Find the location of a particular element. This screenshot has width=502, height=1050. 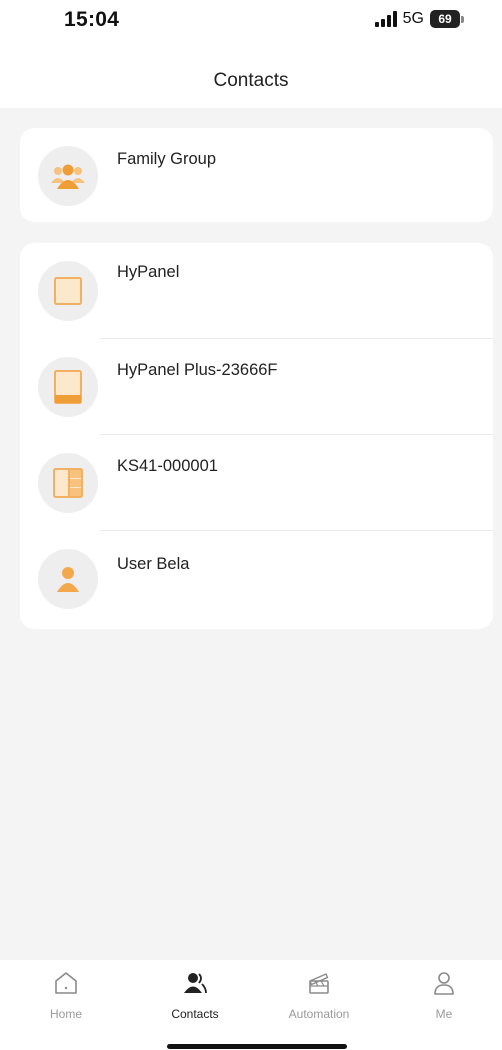

panel-plus-device-icon is located at coordinates (68, 387).